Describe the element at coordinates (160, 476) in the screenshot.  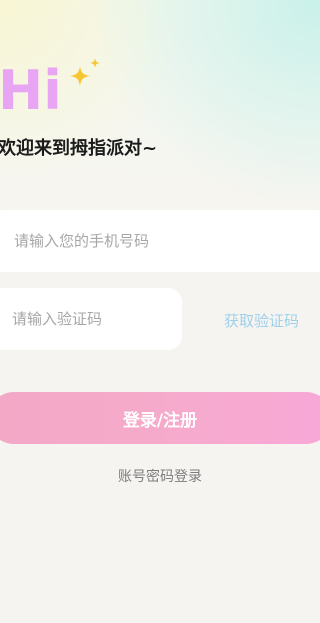
I see `password-login-link: 账号密码登录` at that location.